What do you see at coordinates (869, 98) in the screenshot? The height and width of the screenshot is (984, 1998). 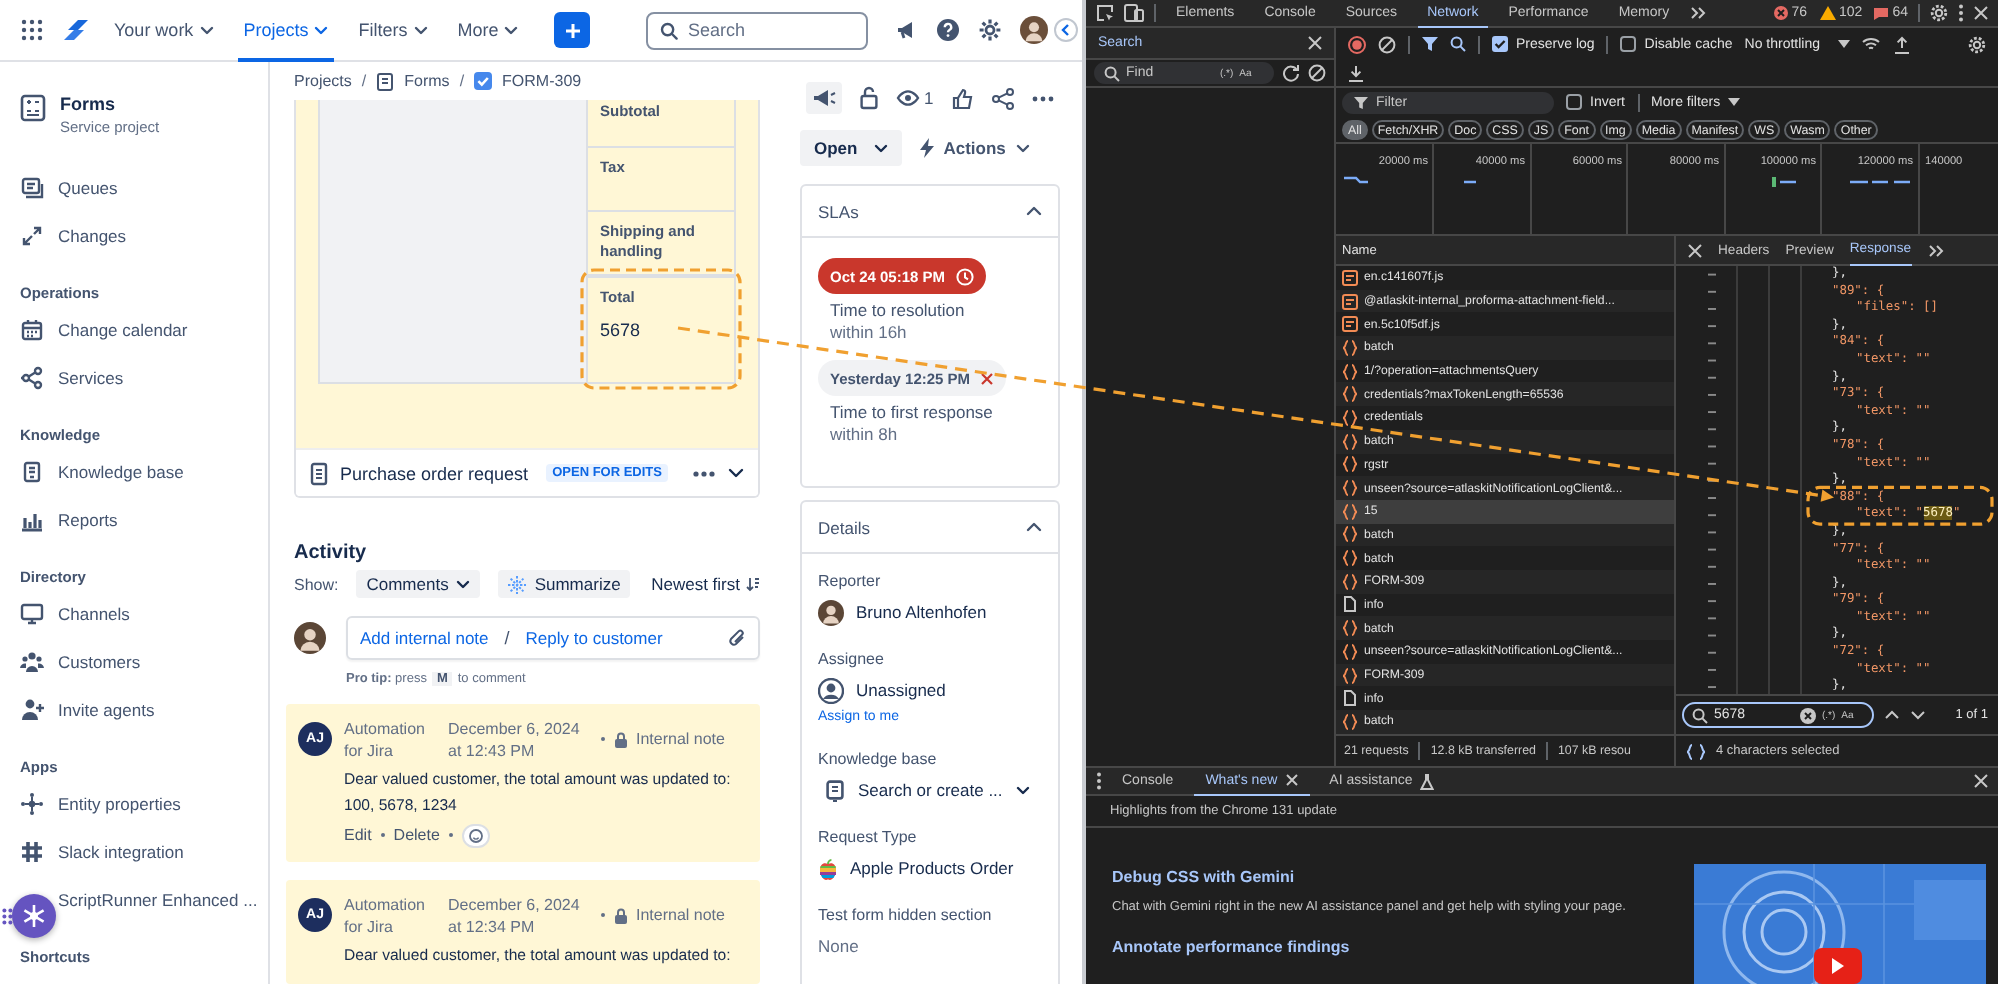 I see `lock-open-icon` at bounding box center [869, 98].